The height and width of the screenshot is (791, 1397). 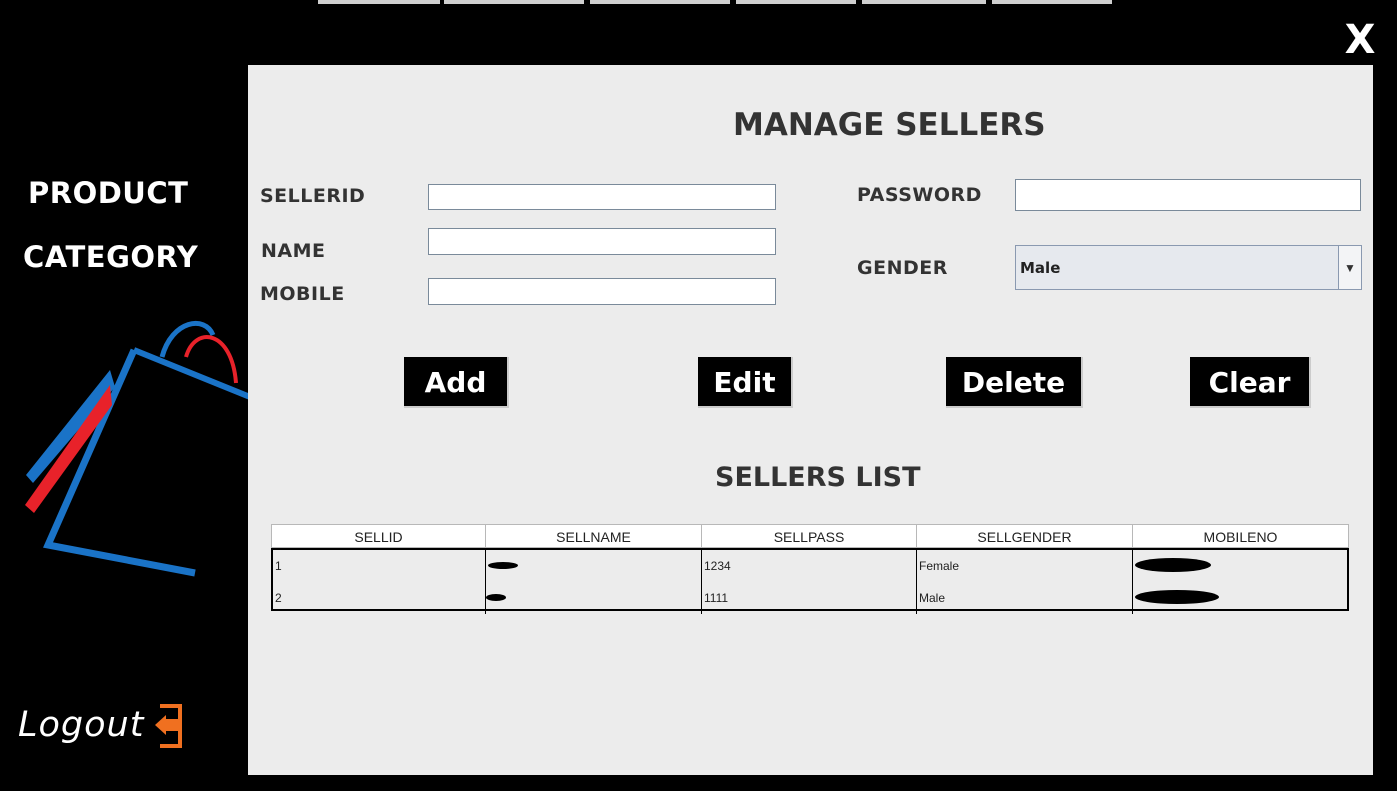 What do you see at coordinates (1025, 536) in the screenshot?
I see `column-header-sellgender: SELLGENDER` at bounding box center [1025, 536].